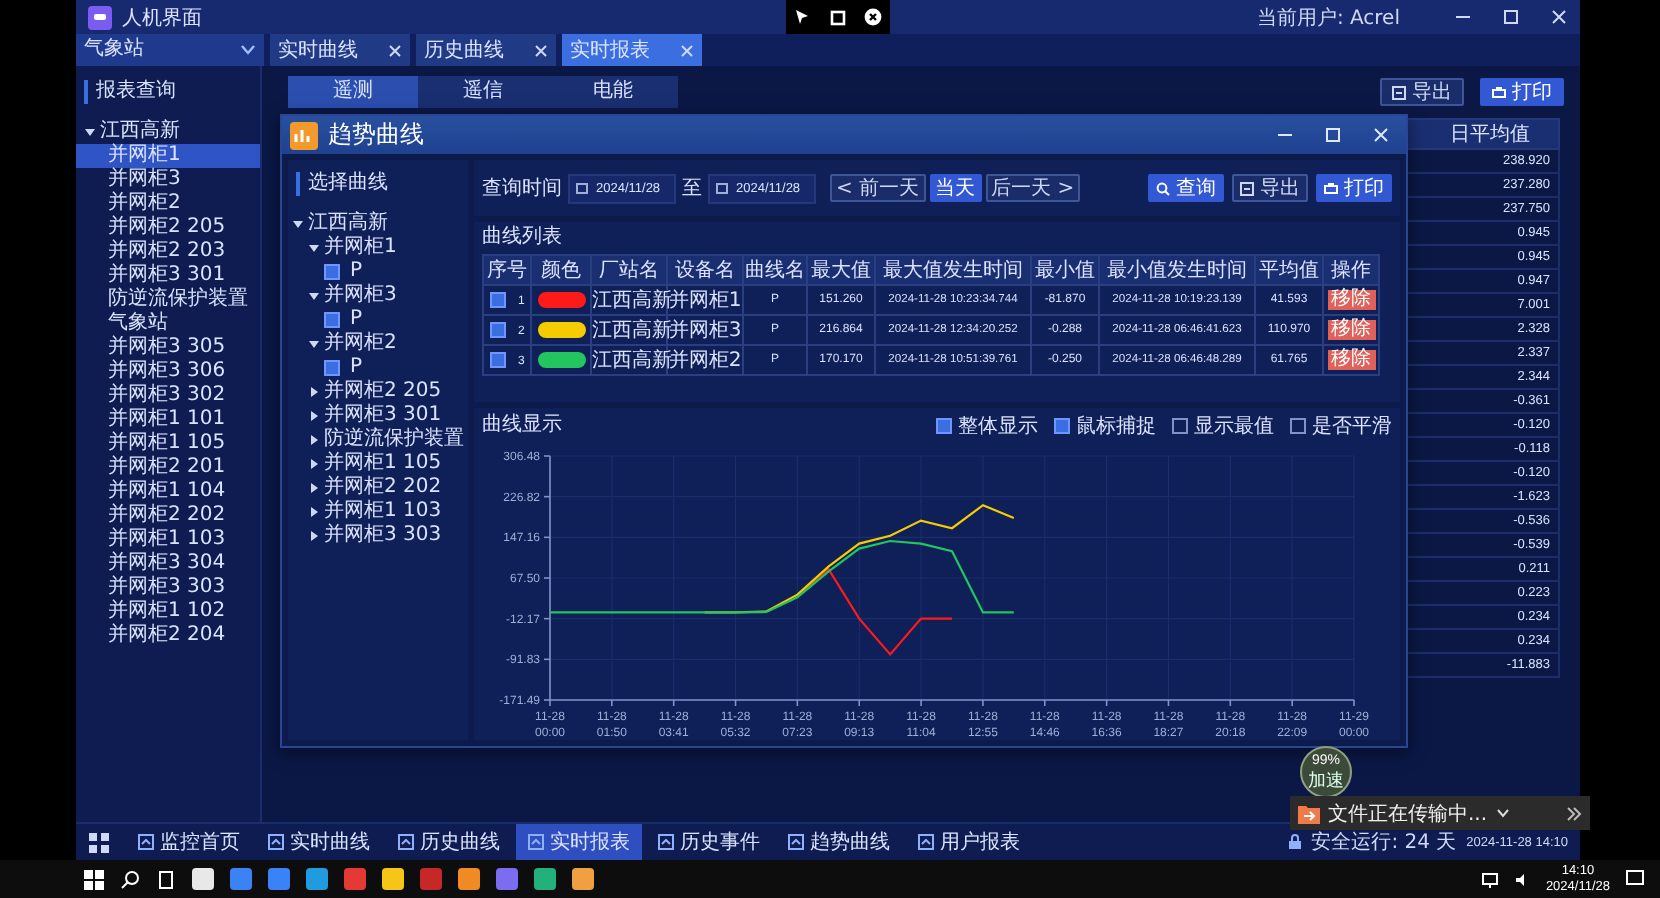 This screenshot has height=898, width=1660. What do you see at coordinates (168, 564) in the screenshot?
I see `tree-item: 并网柜3 304` at bounding box center [168, 564].